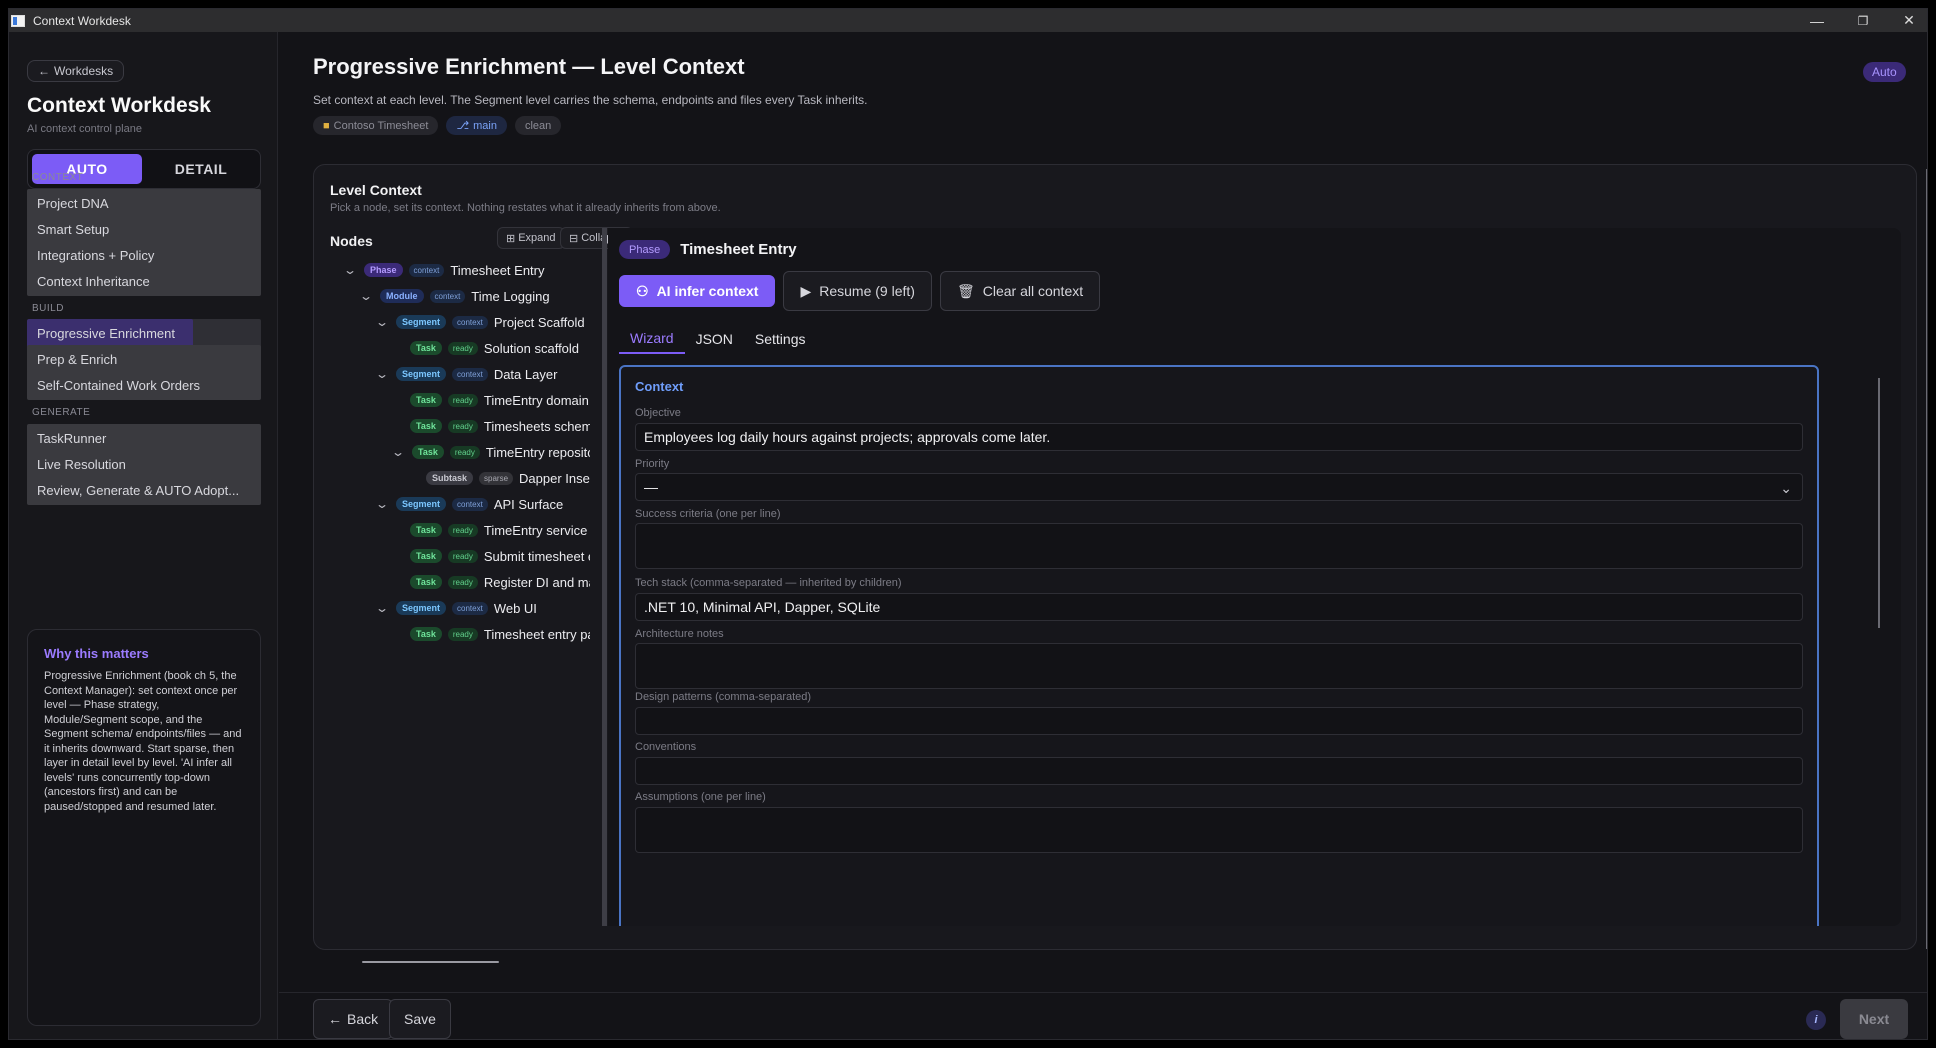 Image resolution: width=1936 pixels, height=1048 pixels. What do you see at coordinates (645, 249) in the screenshot?
I see `level-tag: Phase` at bounding box center [645, 249].